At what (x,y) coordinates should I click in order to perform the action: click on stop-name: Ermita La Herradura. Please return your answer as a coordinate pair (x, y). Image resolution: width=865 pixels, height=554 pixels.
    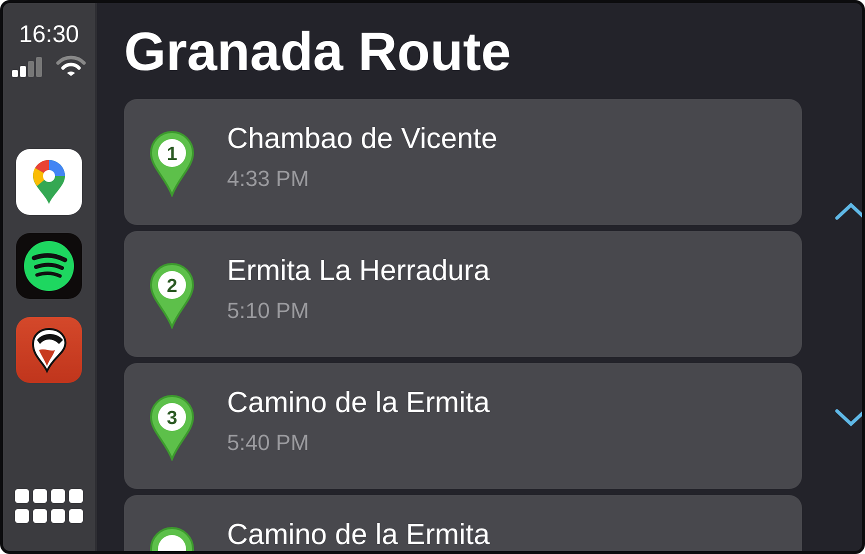
    Looking at the image, I should click on (358, 271).